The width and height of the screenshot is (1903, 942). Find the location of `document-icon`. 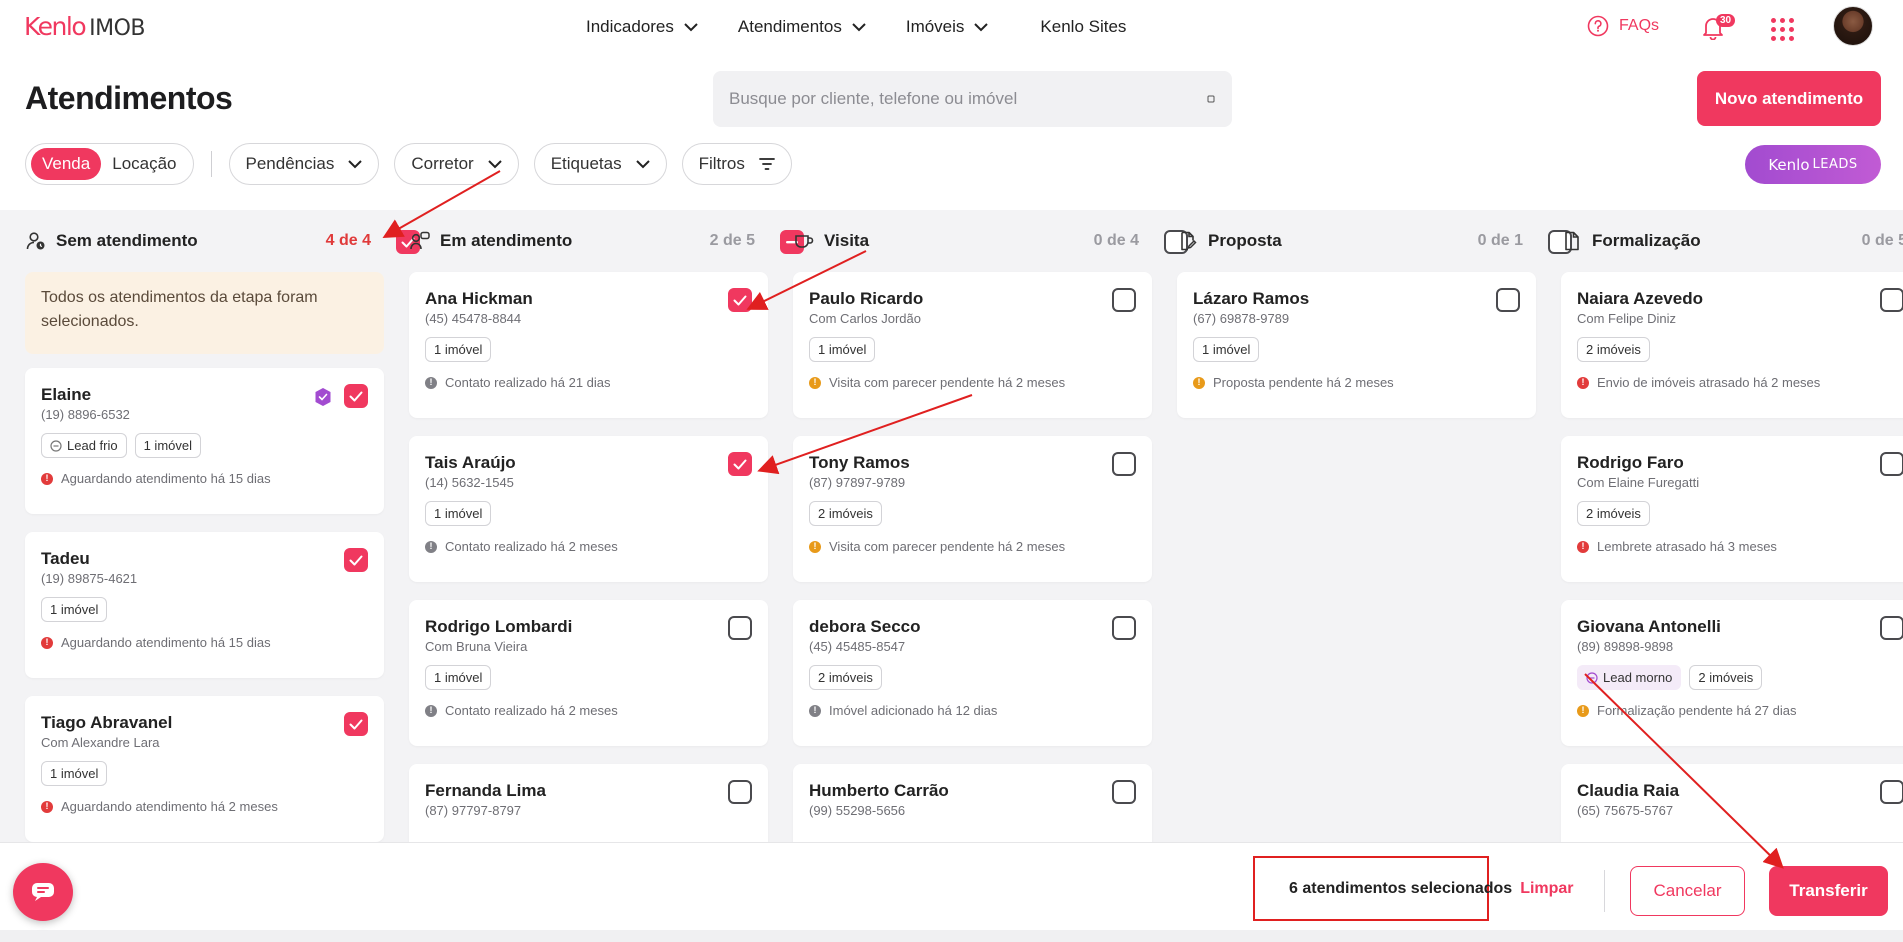

document-icon is located at coordinates (1572, 241).